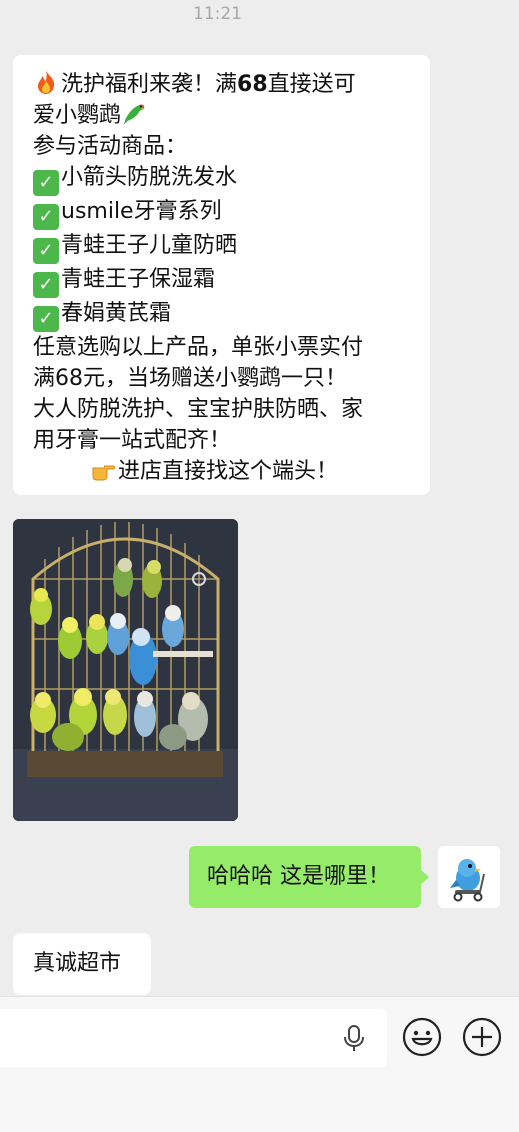 This screenshot has height=1132, width=519. I want to click on plus-icon, so click(482, 1037).